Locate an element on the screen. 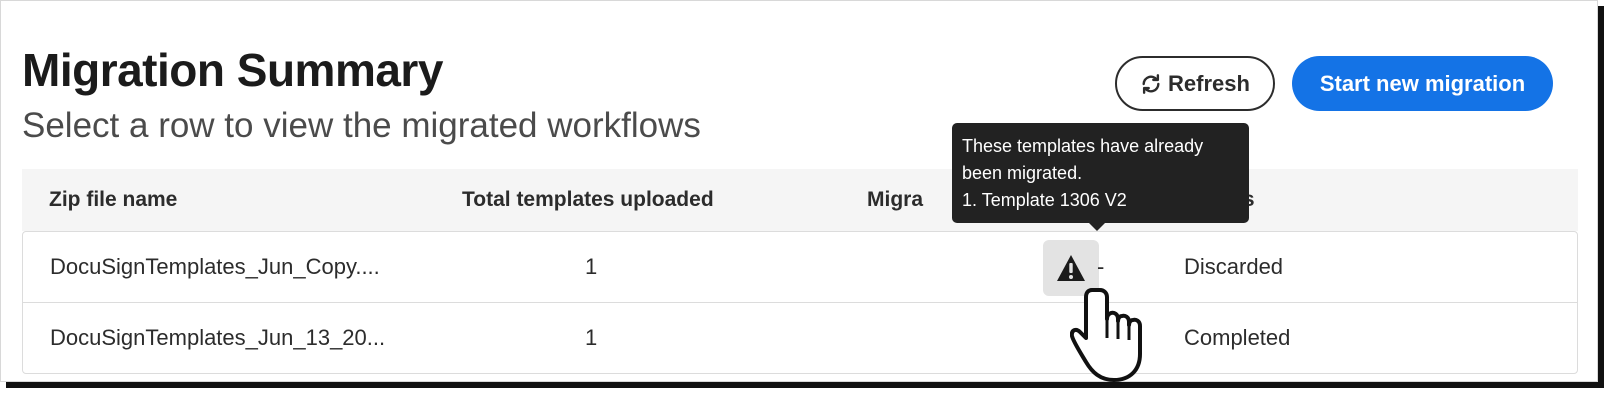 The image size is (1614, 396). start-new-migration-button: Start new migration is located at coordinates (1422, 83).